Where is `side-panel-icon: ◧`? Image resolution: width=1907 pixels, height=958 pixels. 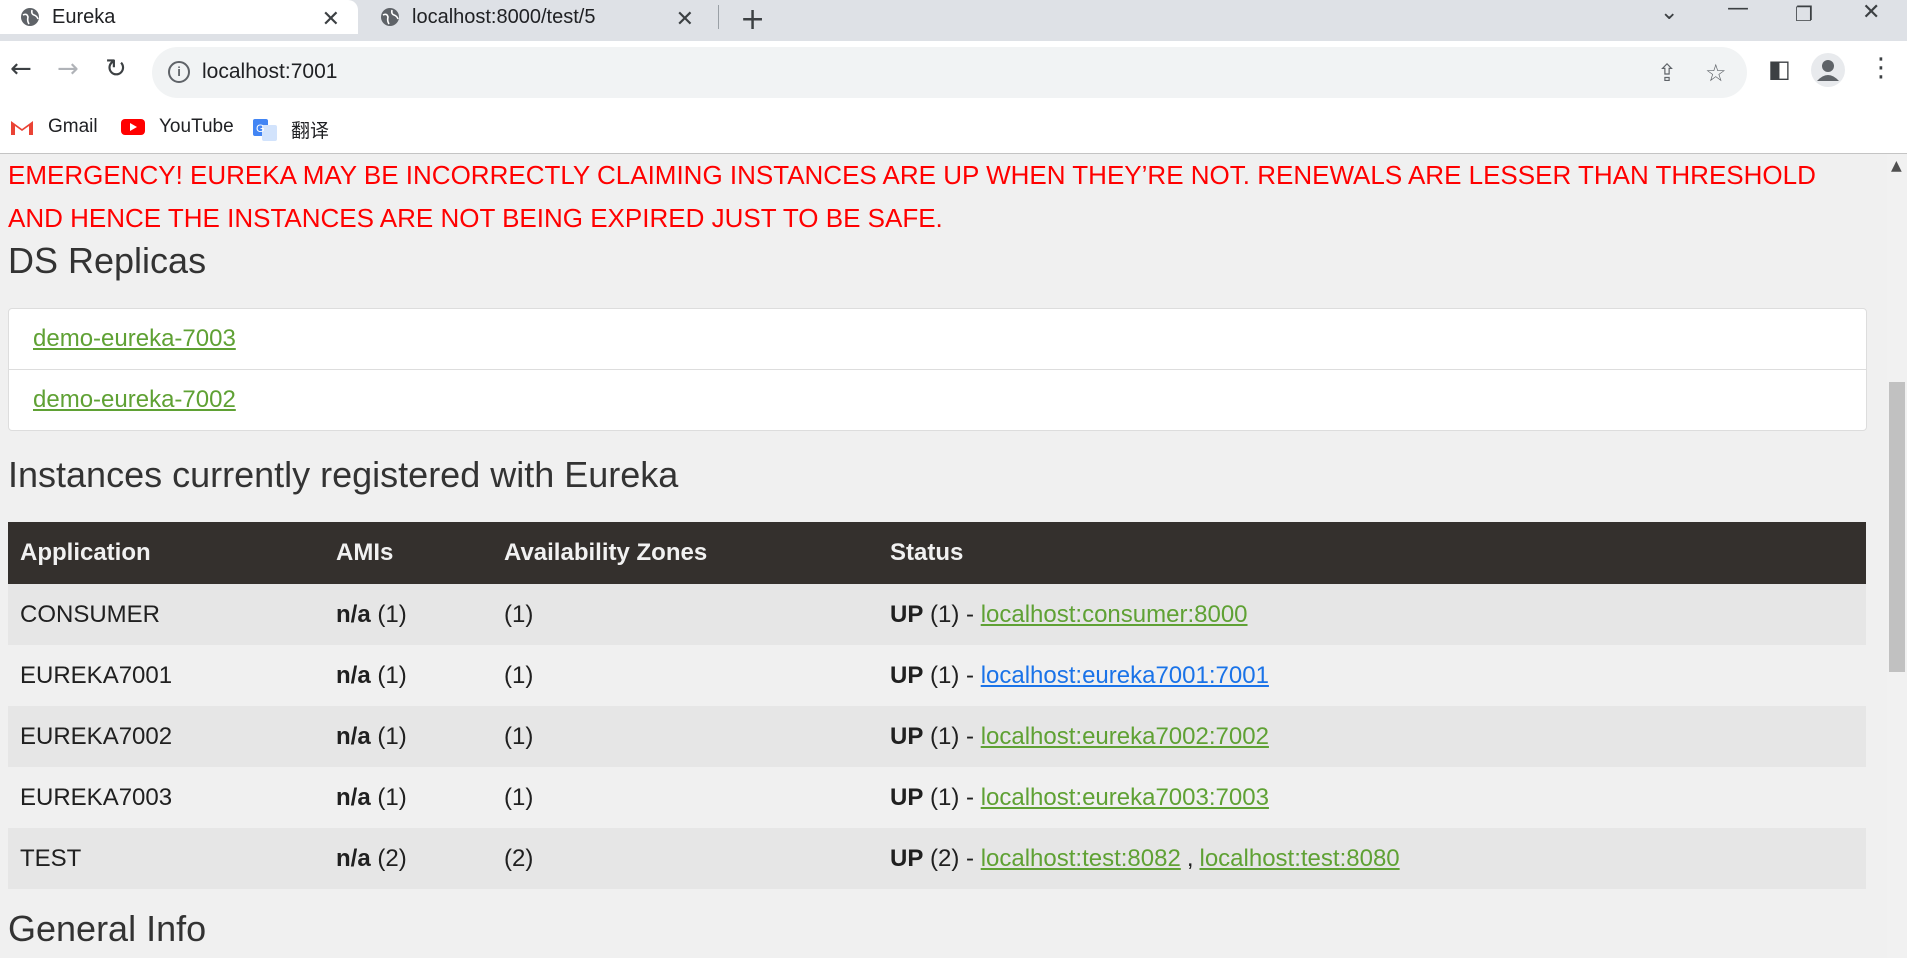
side-panel-icon: ◧ is located at coordinates (1779, 69).